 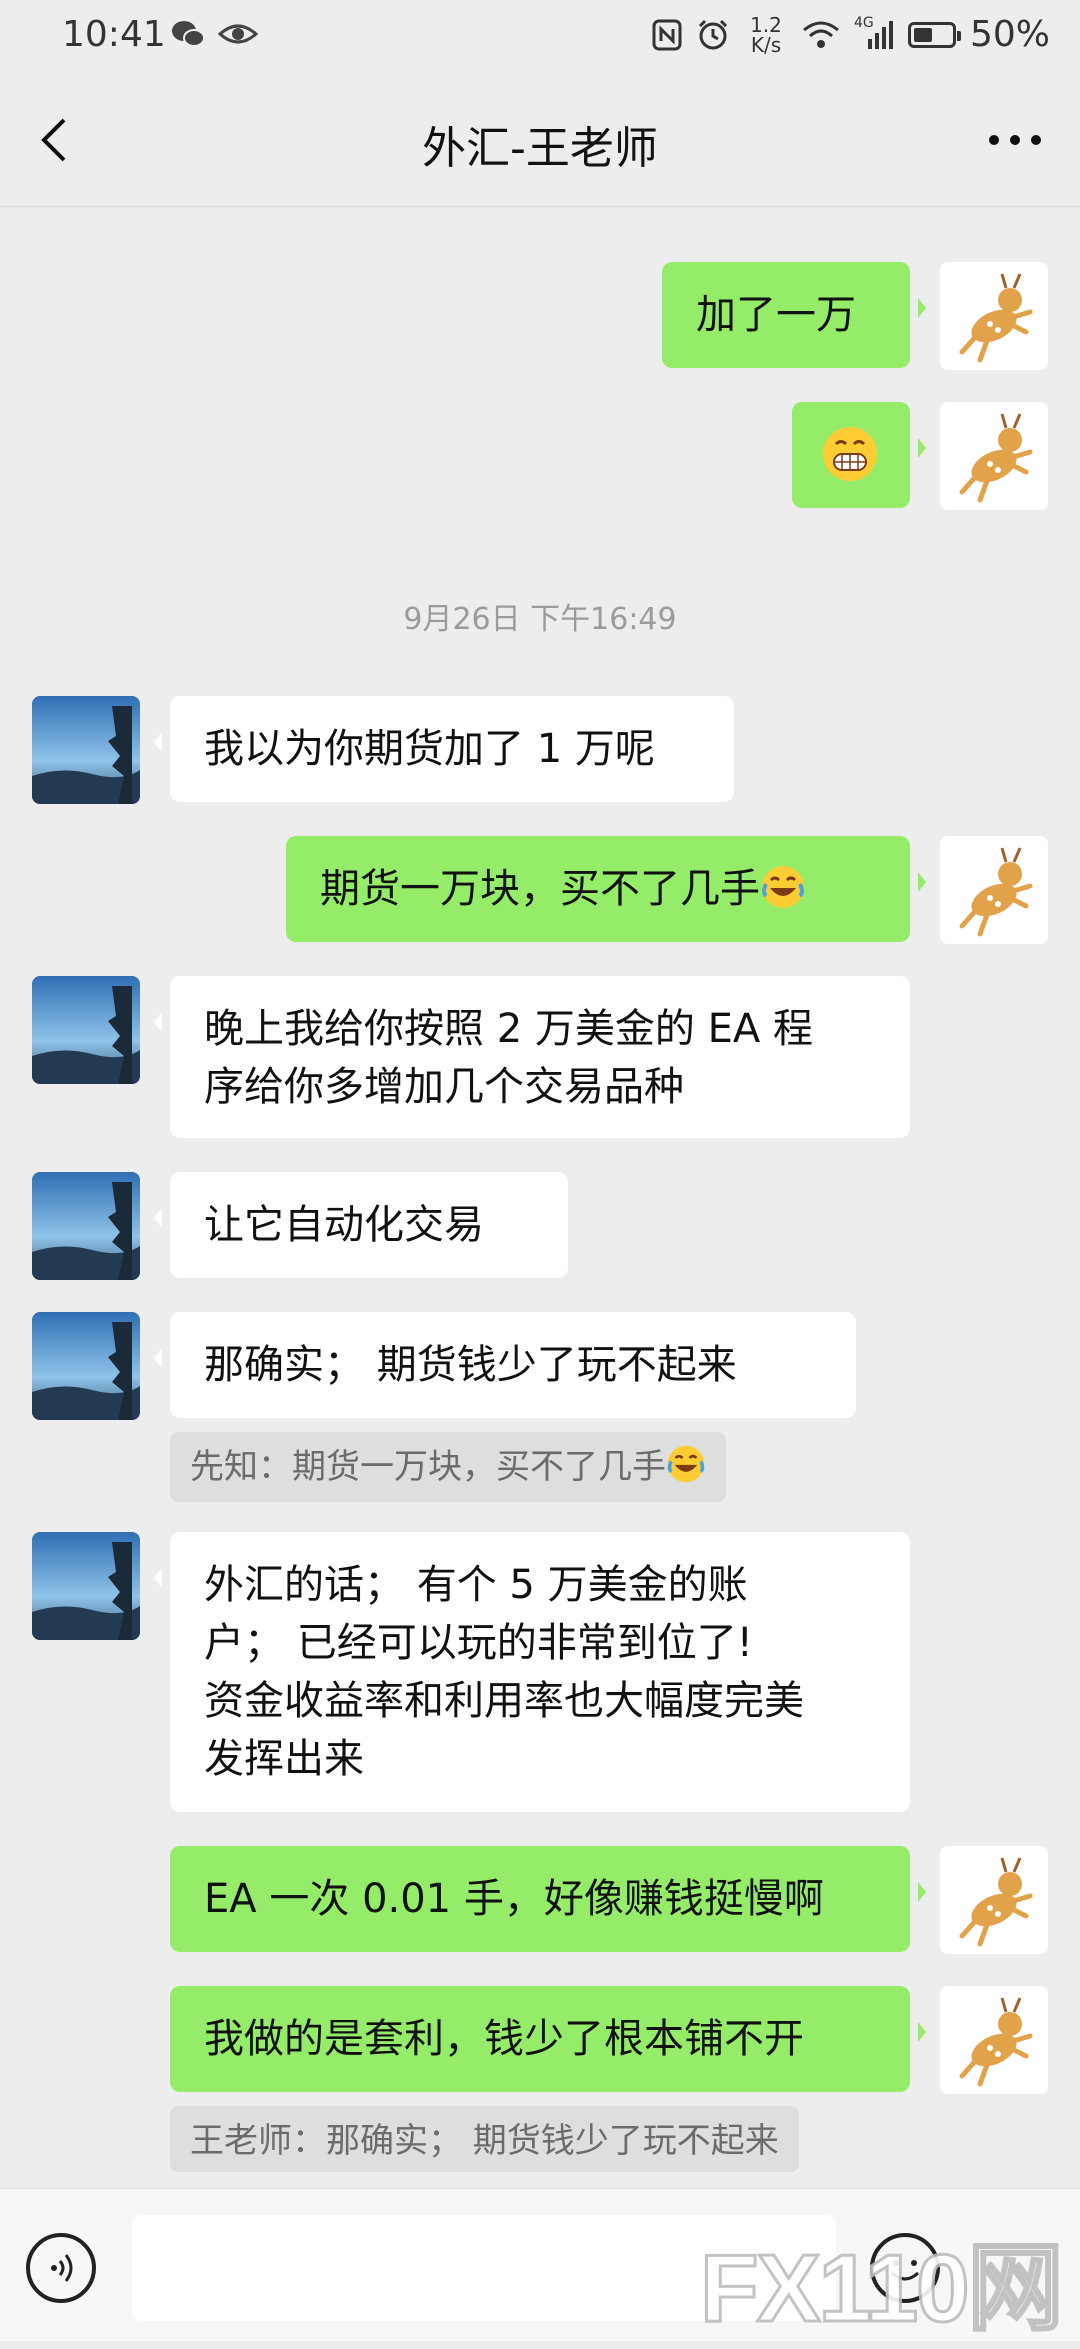 What do you see at coordinates (478, 1643) in the screenshot?
I see `message-line: 户； 已经可以玩的非常到位了!` at bounding box center [478, 1643].